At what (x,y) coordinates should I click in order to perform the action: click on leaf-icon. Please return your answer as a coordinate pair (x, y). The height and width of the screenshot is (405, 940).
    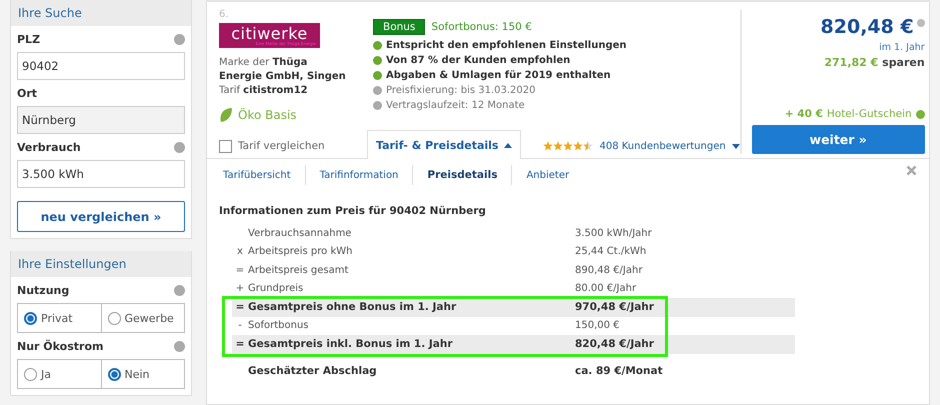
    Looking at the image, I should click on (226, 115).